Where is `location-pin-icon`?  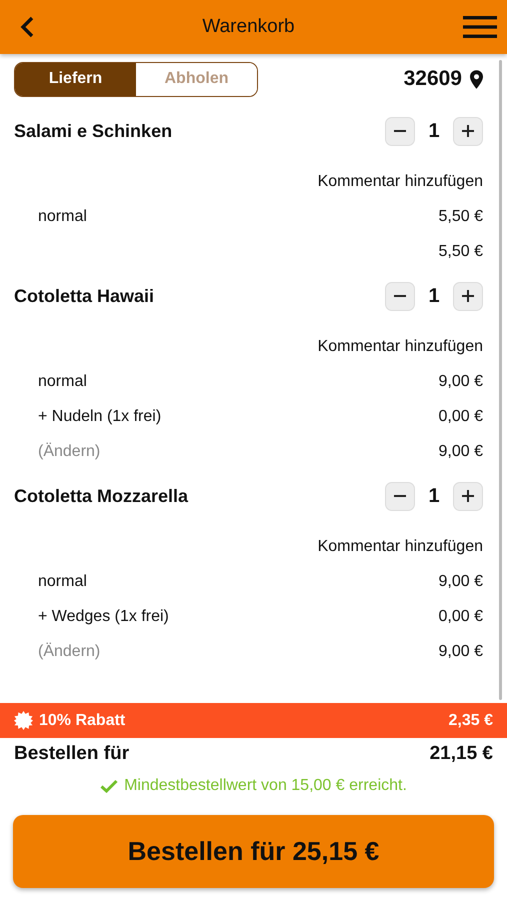 location-pin-icon is located at coordinates (476, 79).